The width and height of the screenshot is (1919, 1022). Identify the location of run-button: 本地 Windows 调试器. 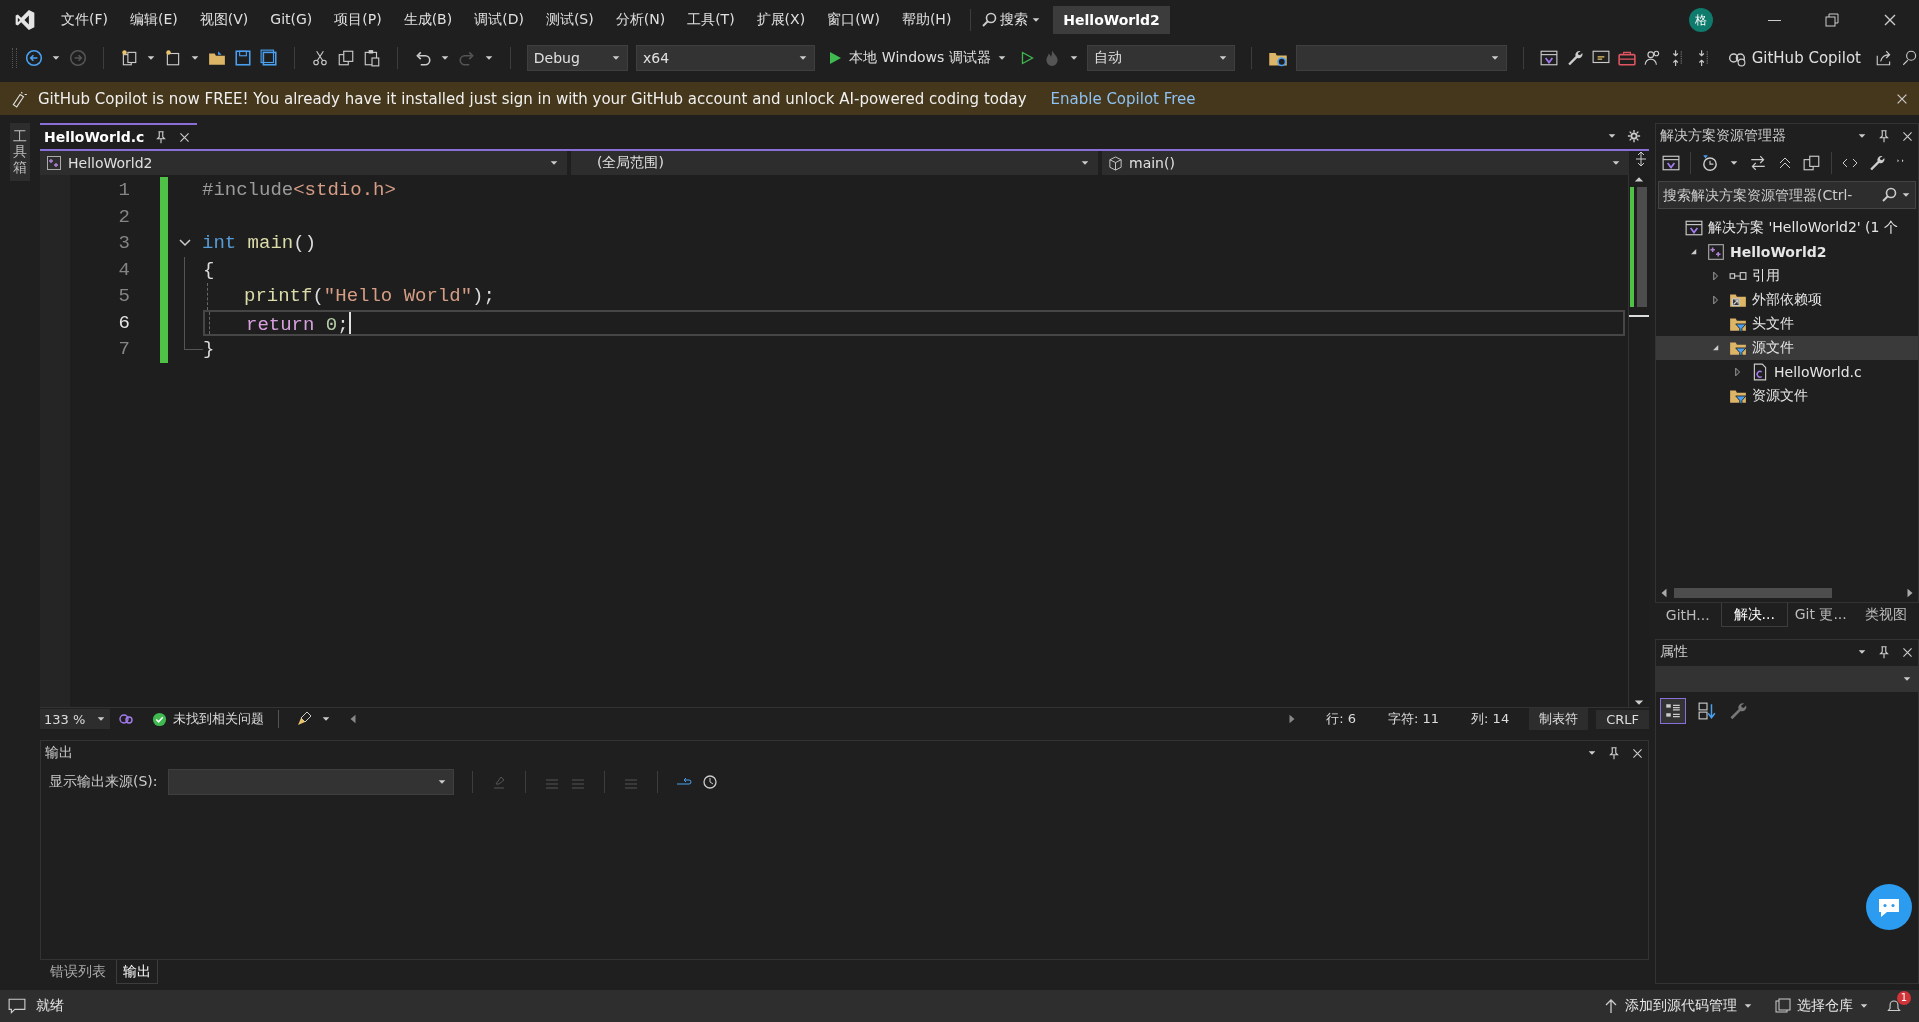
(917, 58).